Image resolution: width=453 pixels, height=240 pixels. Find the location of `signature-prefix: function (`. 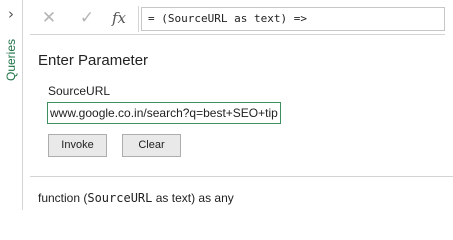

signature-prefix: function ( is located at coordinates (63, 198).